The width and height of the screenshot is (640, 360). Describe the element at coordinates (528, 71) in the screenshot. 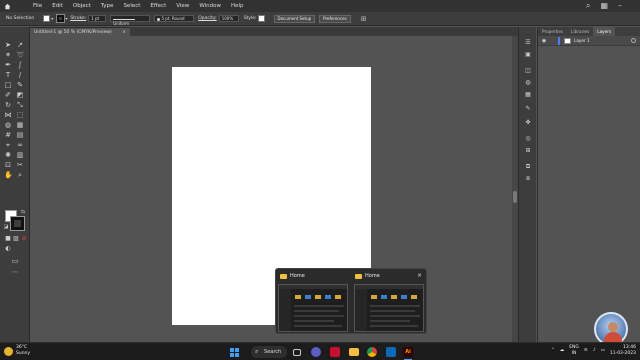

I see `layers-panel-icon: ◫` at that location.